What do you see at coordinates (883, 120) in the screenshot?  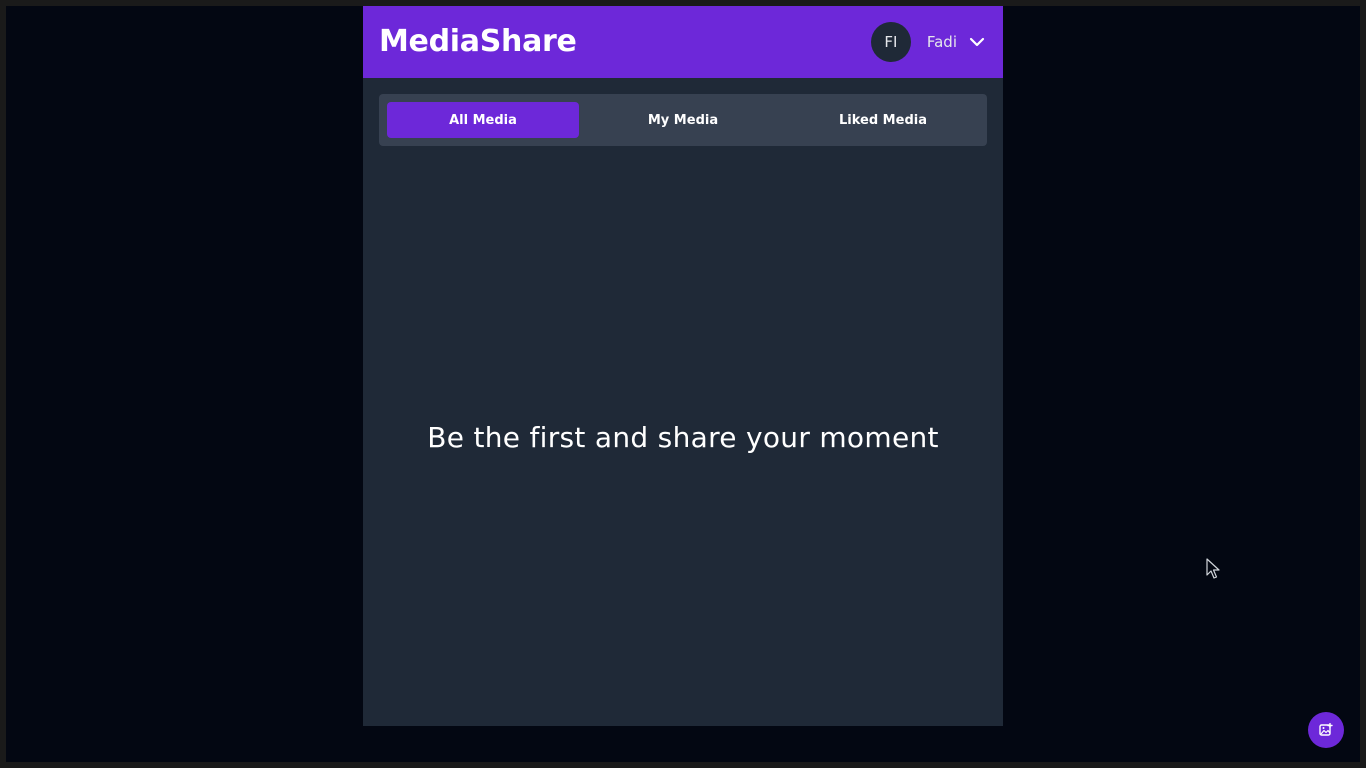 I see `tab-liked-media: Liked Media` at bounding box center [883, 120].